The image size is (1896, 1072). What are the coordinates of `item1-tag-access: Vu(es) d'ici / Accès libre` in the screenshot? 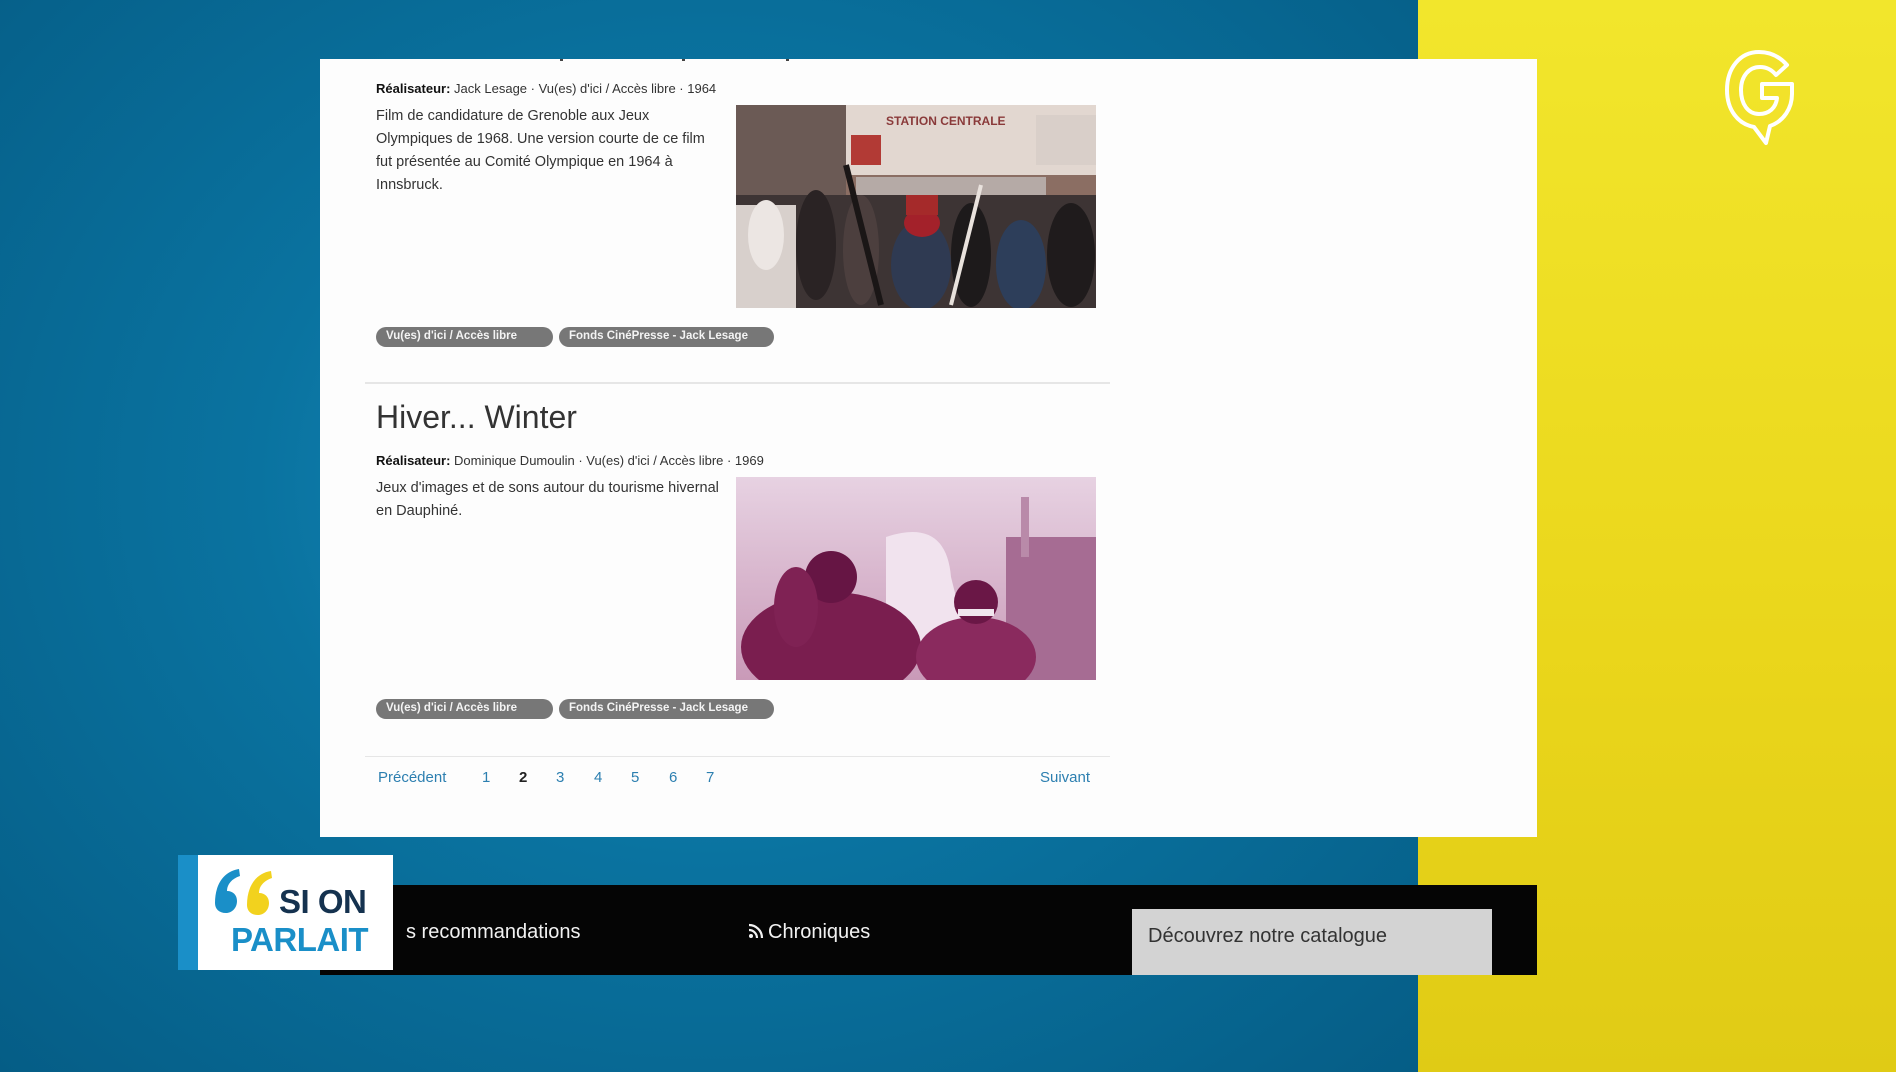 It's located at (464, 337).